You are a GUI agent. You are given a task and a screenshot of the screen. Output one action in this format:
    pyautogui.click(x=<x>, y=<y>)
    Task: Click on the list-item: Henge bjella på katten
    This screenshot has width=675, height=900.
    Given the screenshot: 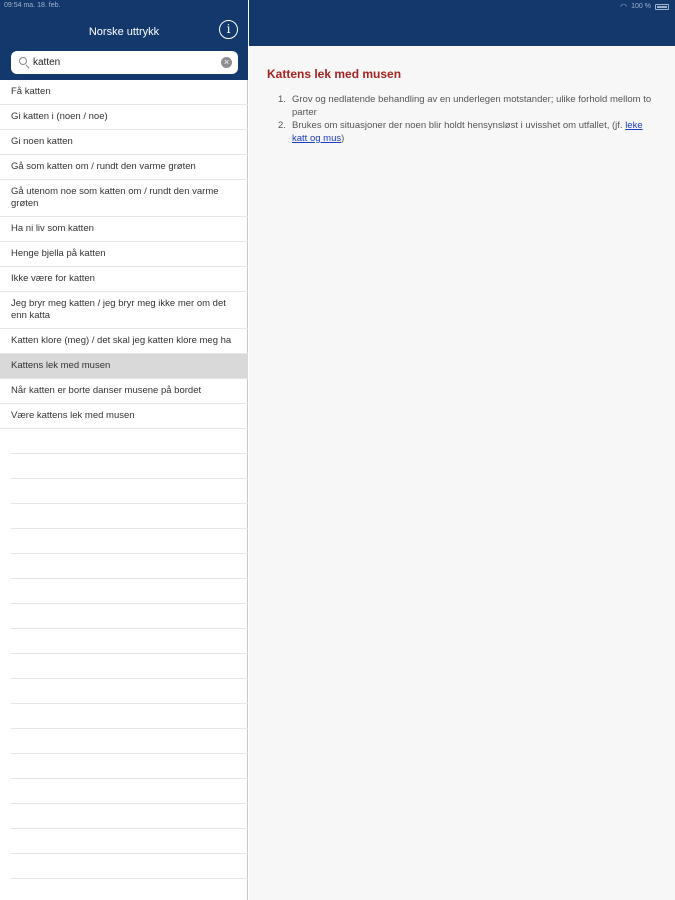 What is the action you would take?
    pyautogui.click(x=124, y=254)
    